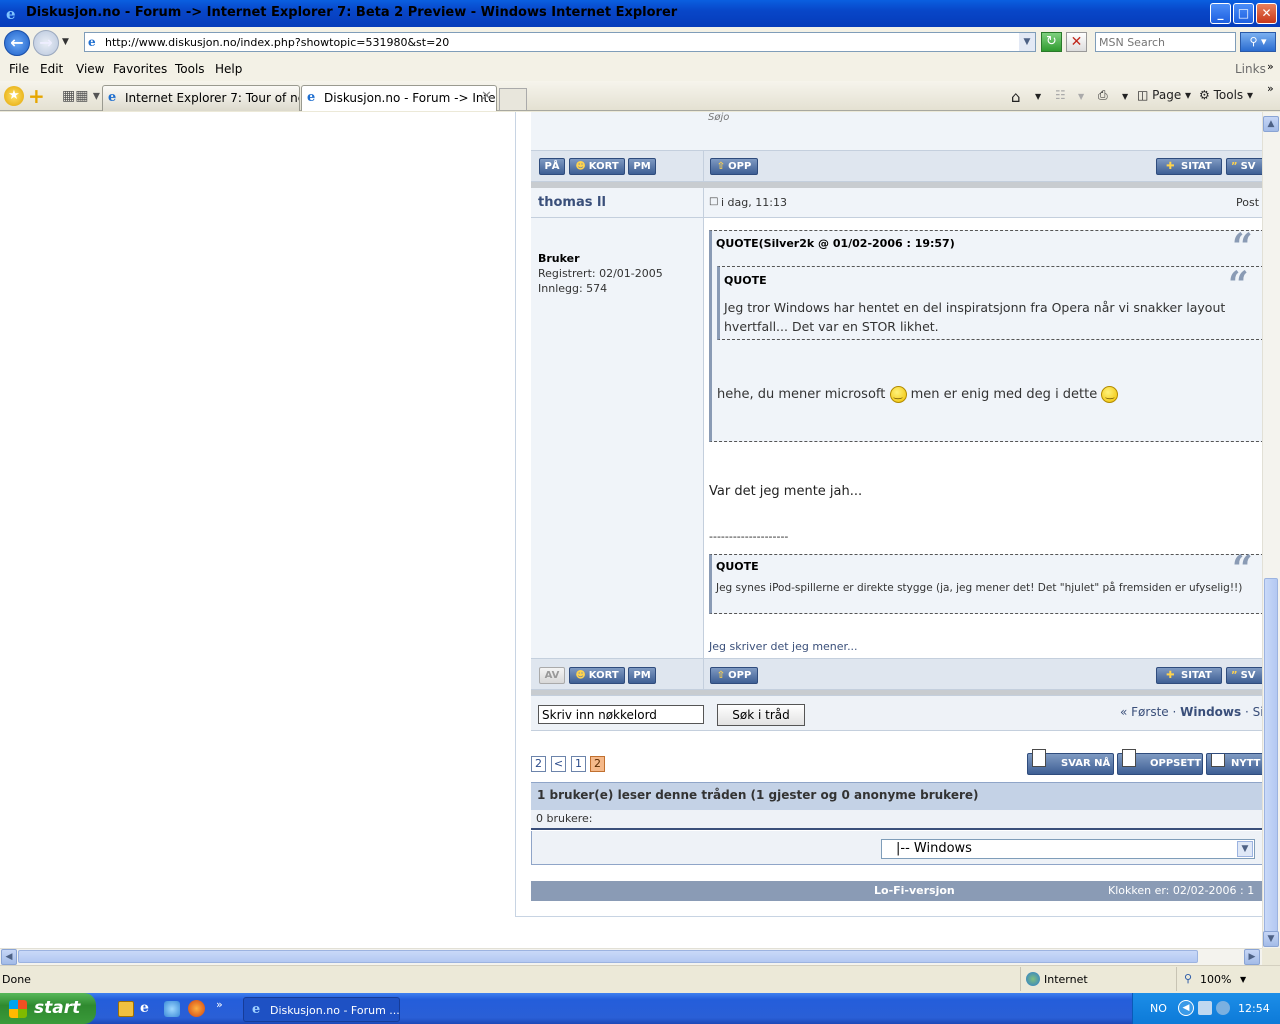  What do you see at coordinates (46, 43) in the screenshot?
I see `forward-button: →` at bounding box center [46, 43].